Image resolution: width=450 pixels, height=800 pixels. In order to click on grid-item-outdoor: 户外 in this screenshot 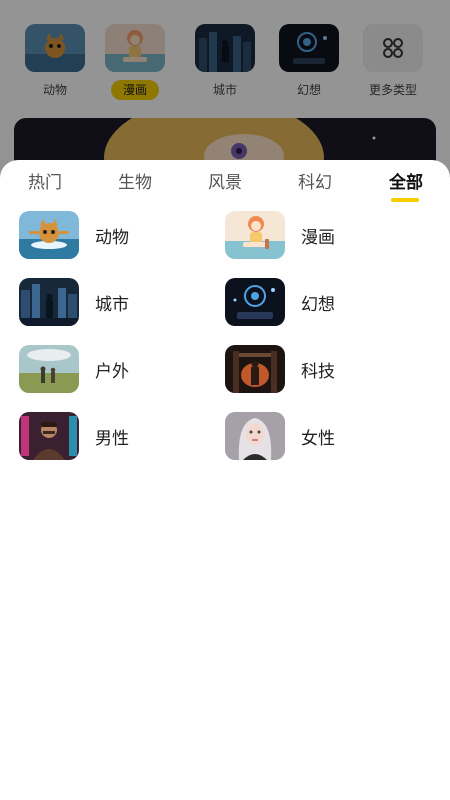, I will do `click(119, 369)`.